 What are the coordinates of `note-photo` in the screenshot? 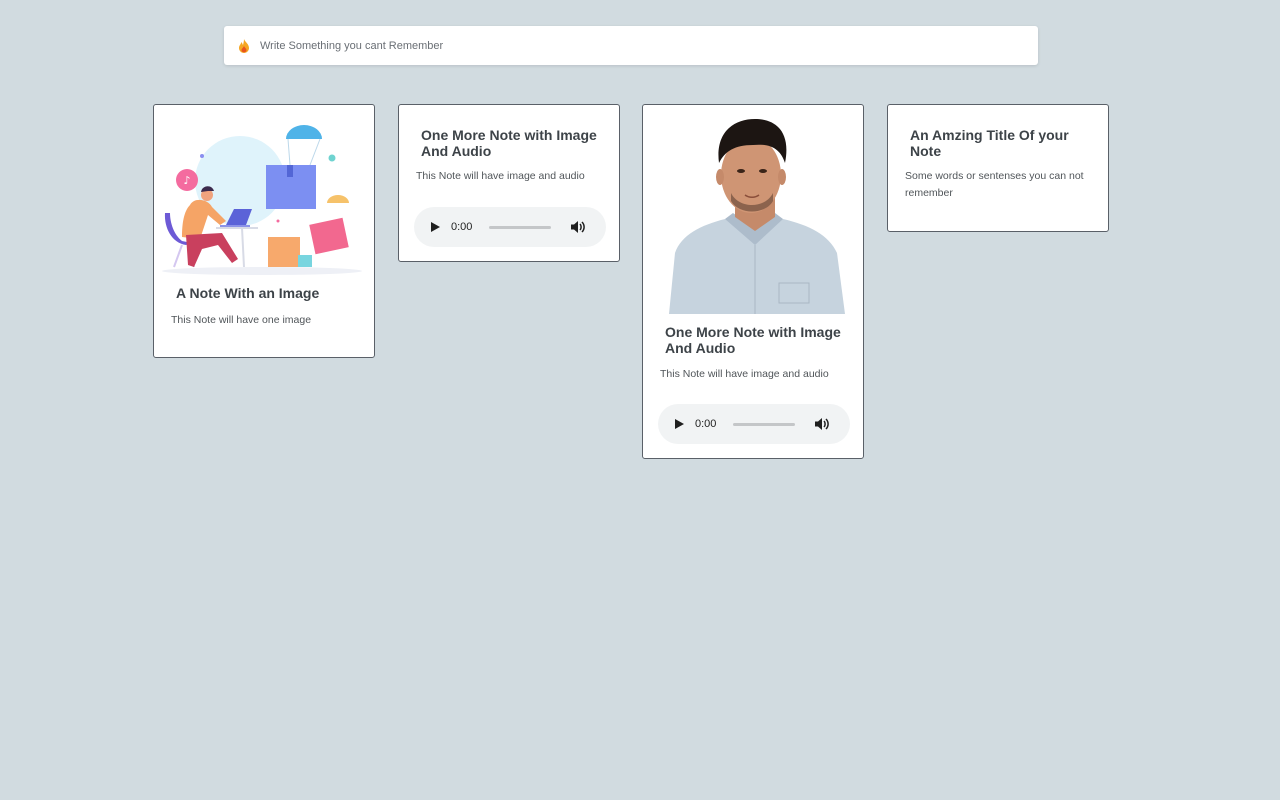 It's located at (754, 213).